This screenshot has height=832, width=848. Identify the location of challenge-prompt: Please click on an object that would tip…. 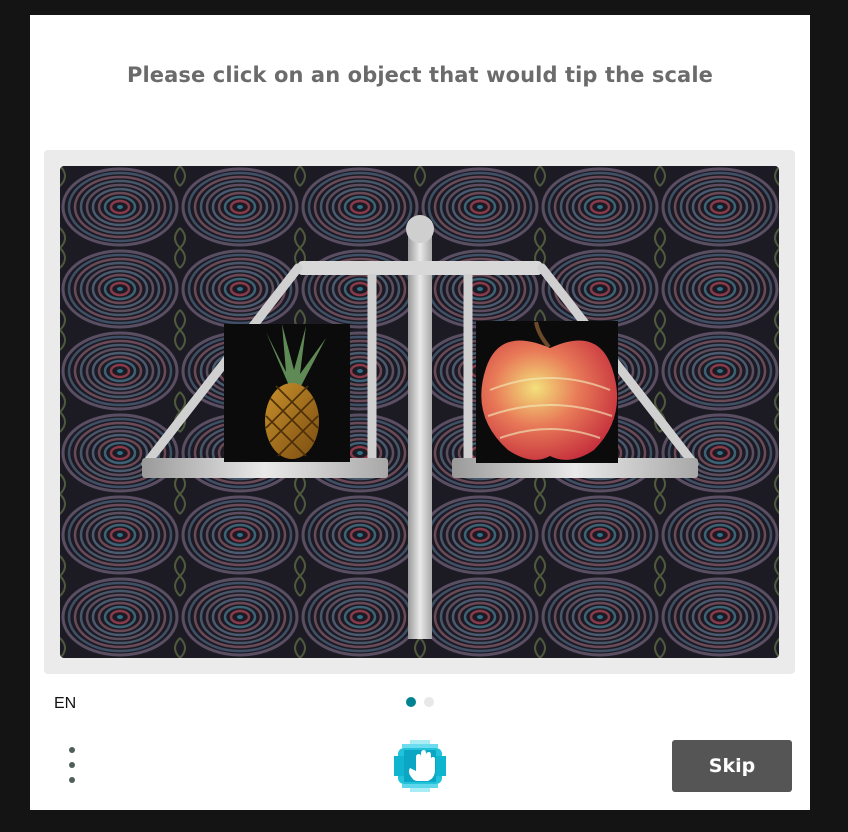
(420, 75).